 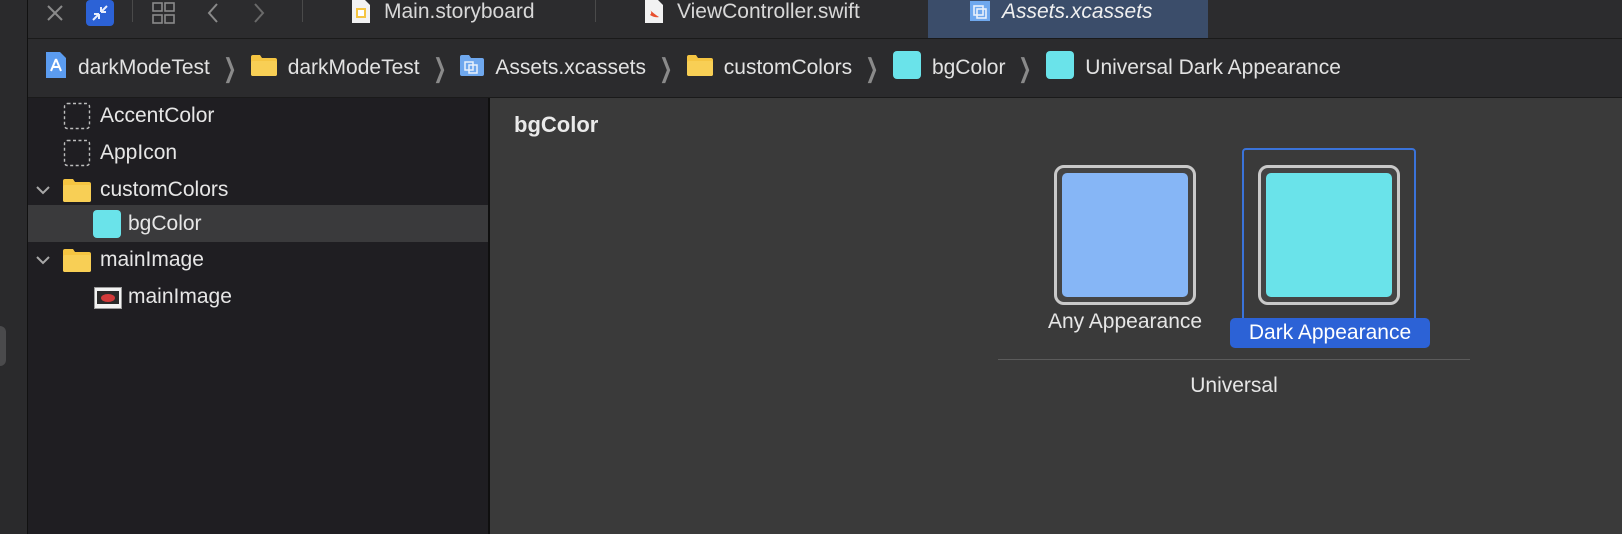 What do you see at coordinates (361, 12) in the screenshot?
I see `storyboard-file-icon` at bounding box center [361, 12].